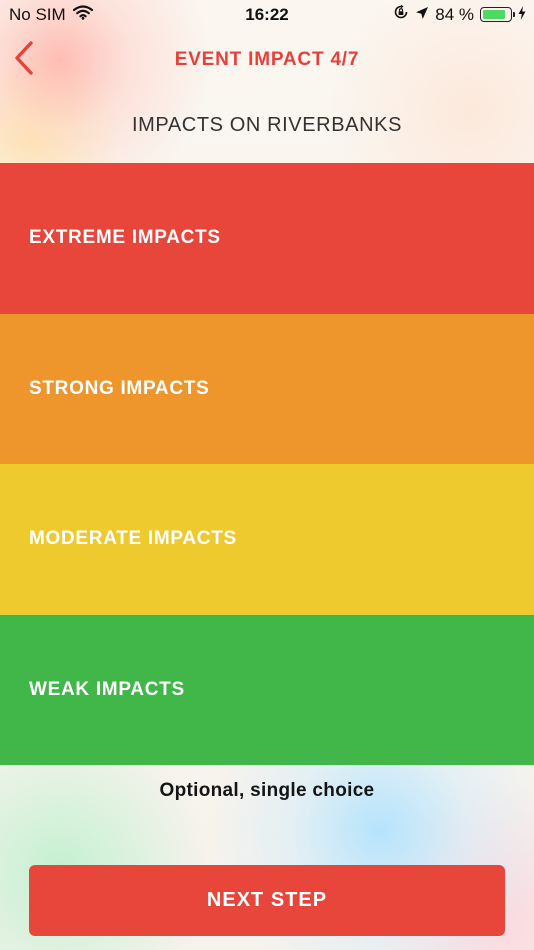 Image resolution: width=534 pixels, height=950 pixels. I want to click on battery-tip, so click(514, 14).